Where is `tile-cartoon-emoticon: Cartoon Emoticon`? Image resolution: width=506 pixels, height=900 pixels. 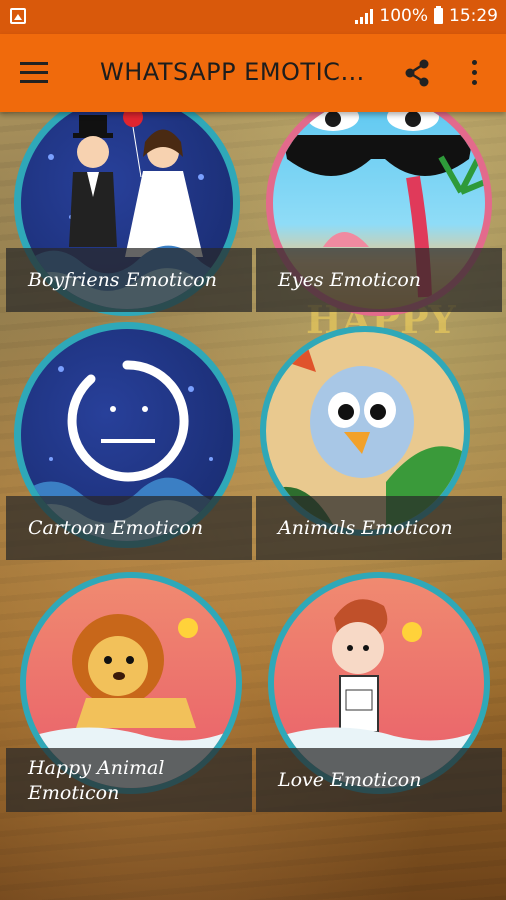
tile-cartoon-emoticon: Cartoon Emoticon is located at coordinates (129, 442).